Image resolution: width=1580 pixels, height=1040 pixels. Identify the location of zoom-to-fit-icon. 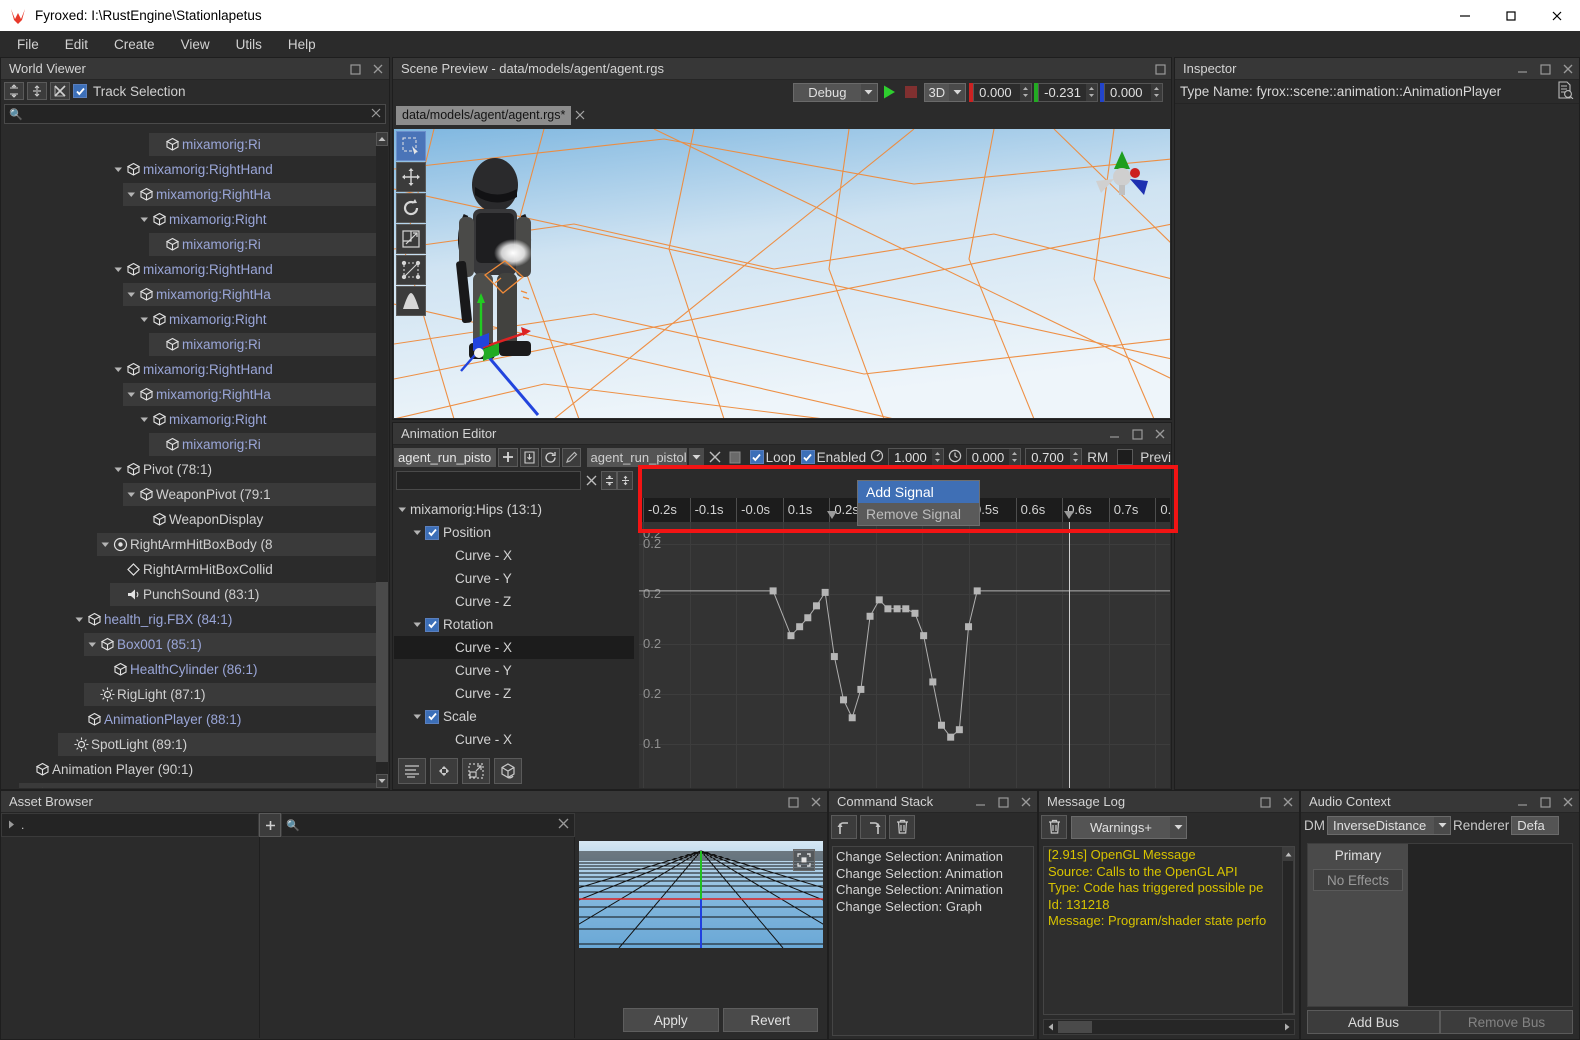
(476, 770).